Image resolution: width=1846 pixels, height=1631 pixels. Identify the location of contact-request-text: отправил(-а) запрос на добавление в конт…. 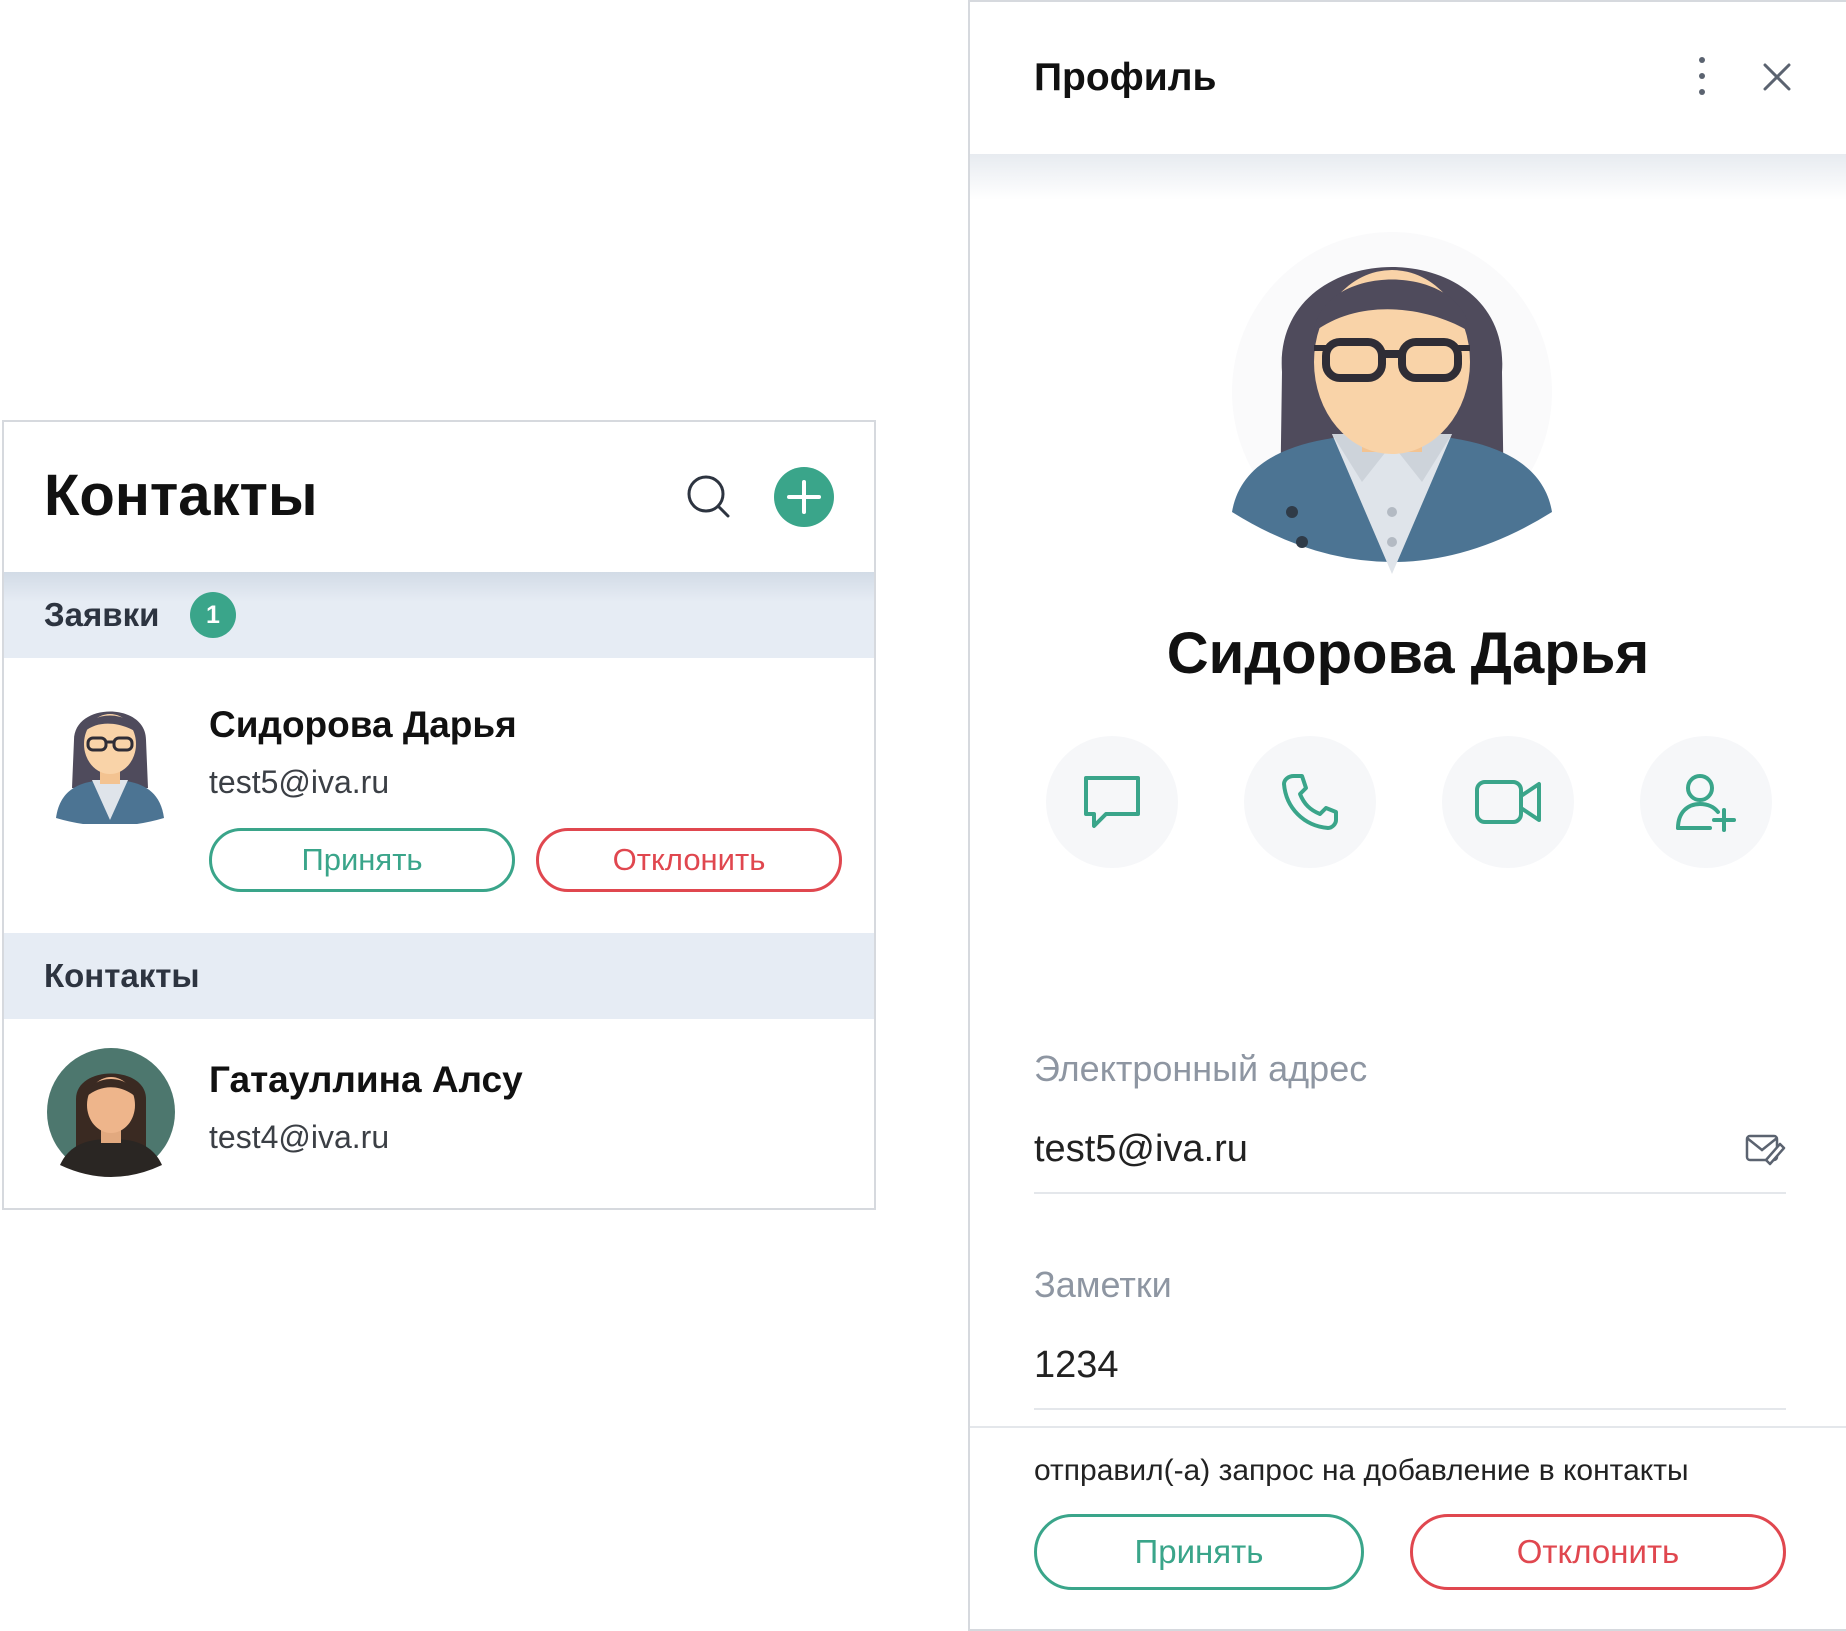
(1361, 1470).